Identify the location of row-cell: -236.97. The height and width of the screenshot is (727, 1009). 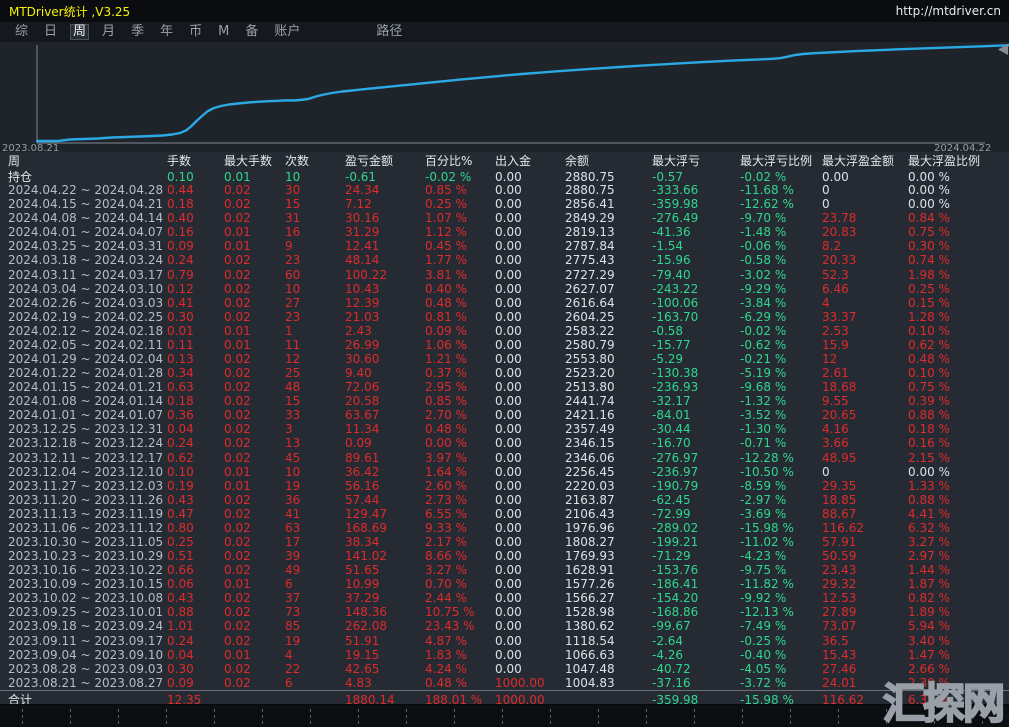
(675, 471).